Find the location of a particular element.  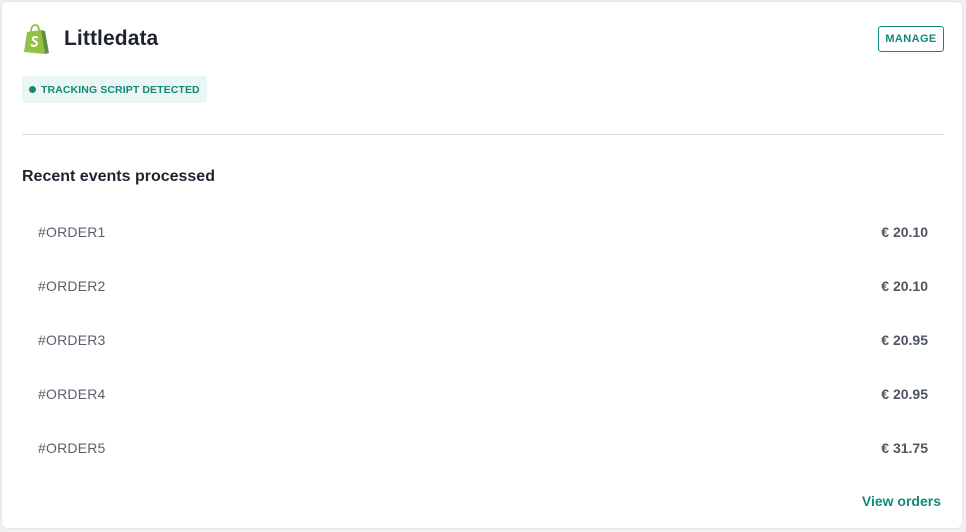

shopify-bag-icon is located at coordinates (36, 39).